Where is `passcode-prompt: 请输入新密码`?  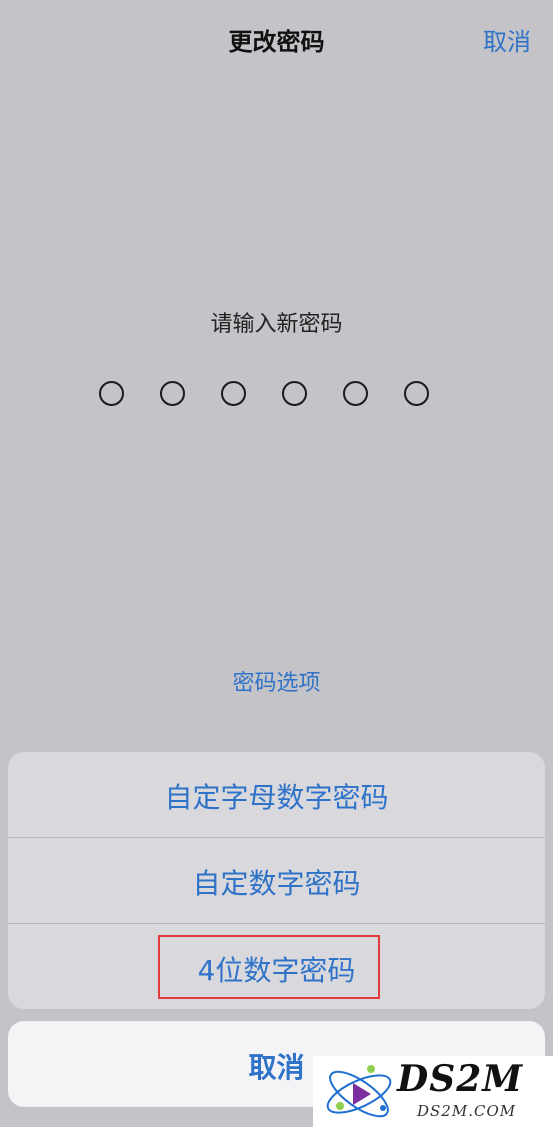
passcode-prompt: 请输入新密码 is located at coordinates (276, 324).